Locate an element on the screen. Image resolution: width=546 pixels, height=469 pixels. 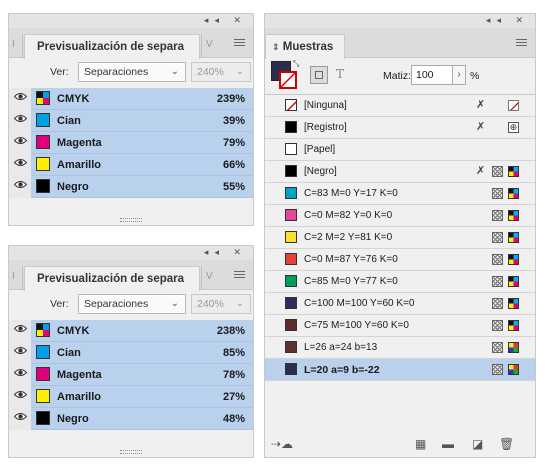
swatch-row: C=100 M=100 Y=60 K=0 is located at coordinates (400, 304).